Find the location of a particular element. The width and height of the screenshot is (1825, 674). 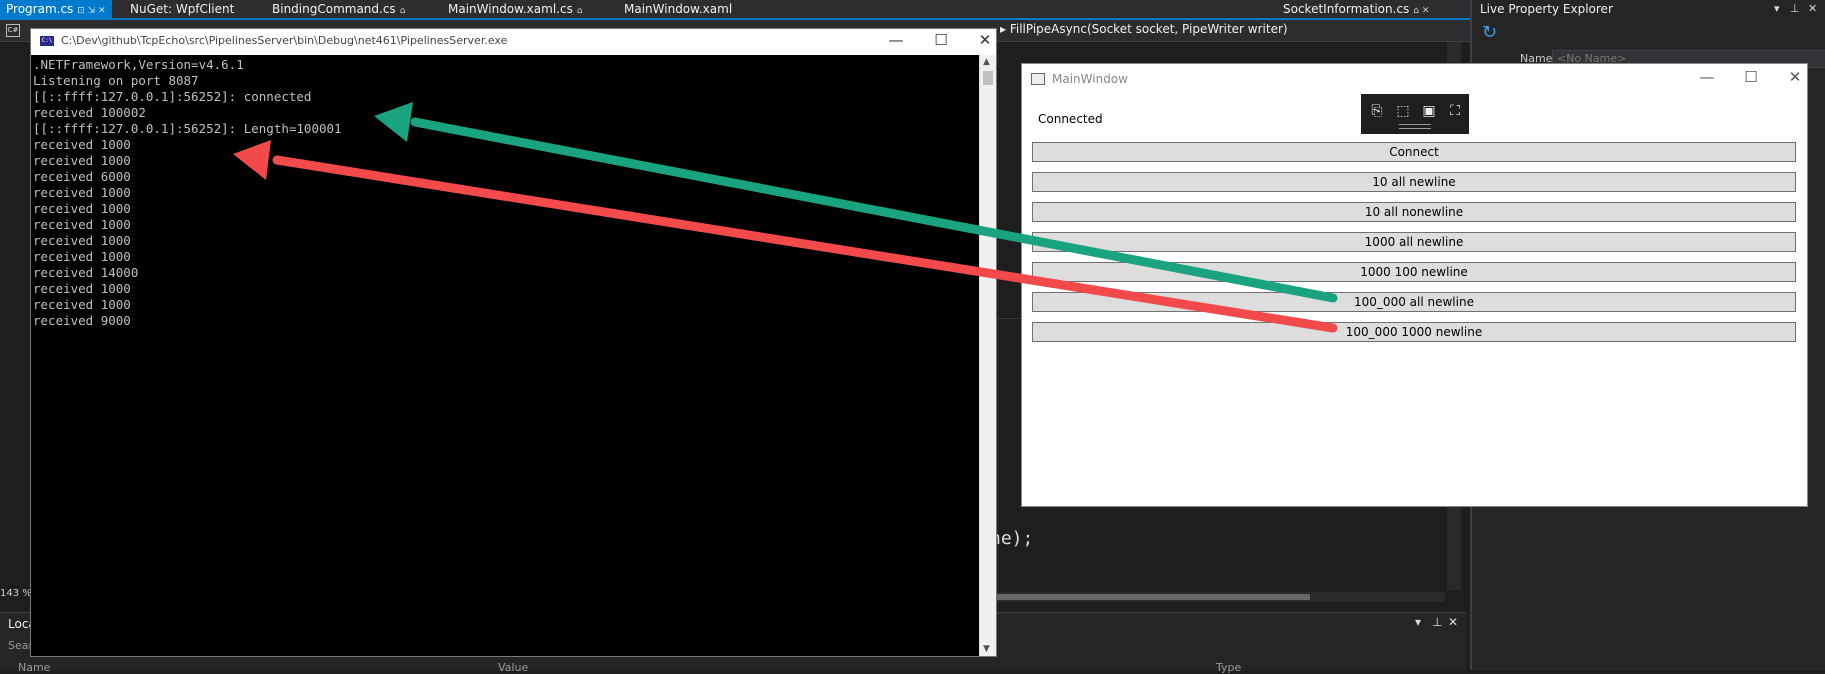

pin-icon: ⊡ ⇲ ✕ is located at coordinates (91, 11).